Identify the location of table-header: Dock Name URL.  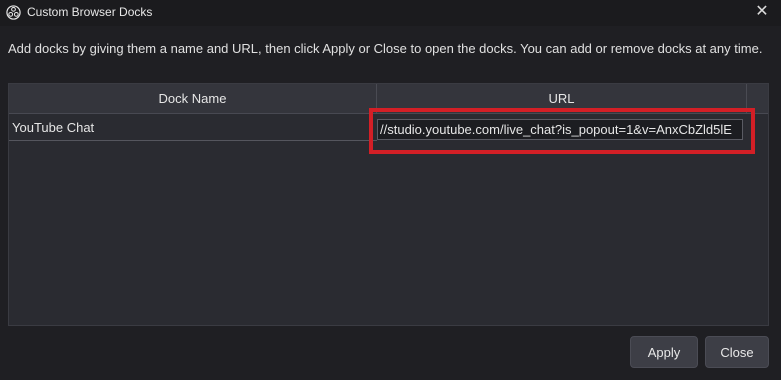
(388, 99).